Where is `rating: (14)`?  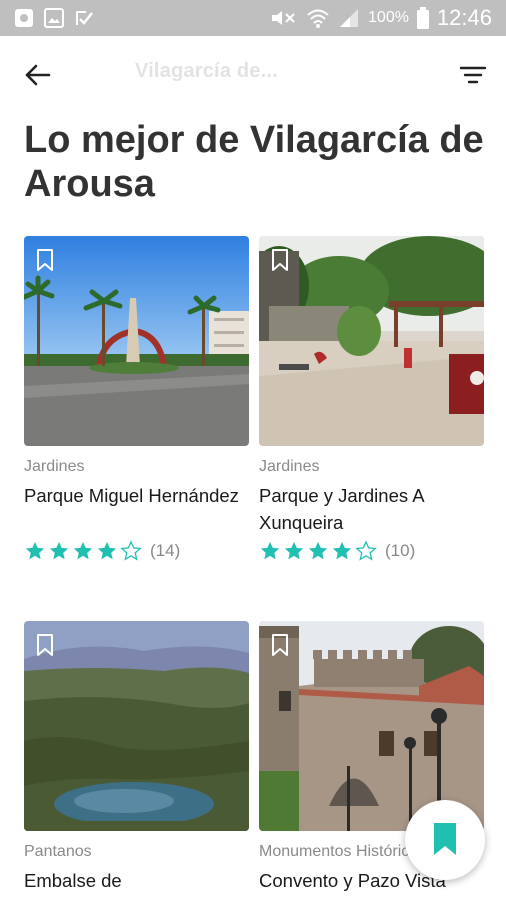
rating: (14) is located at coordinates (102, 551).